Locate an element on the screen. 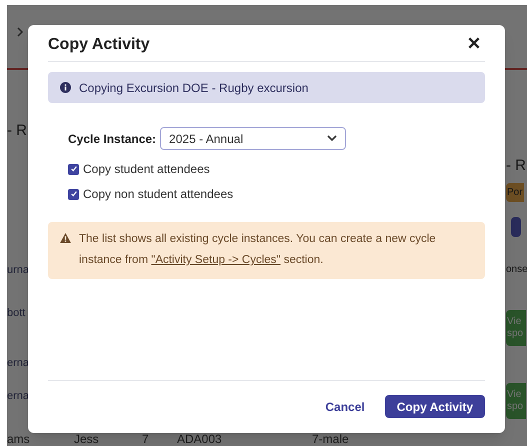 The image size is (527, 446). info-icon is located at coordinates (65, 87).